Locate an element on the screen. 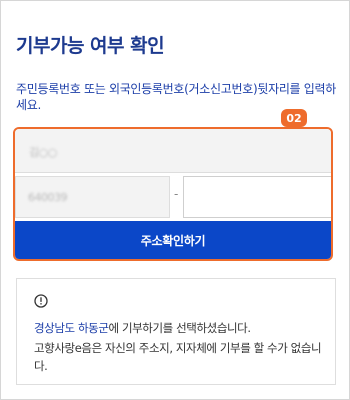  rrn-front-field: 640039 is located at coordinates (92, 197).